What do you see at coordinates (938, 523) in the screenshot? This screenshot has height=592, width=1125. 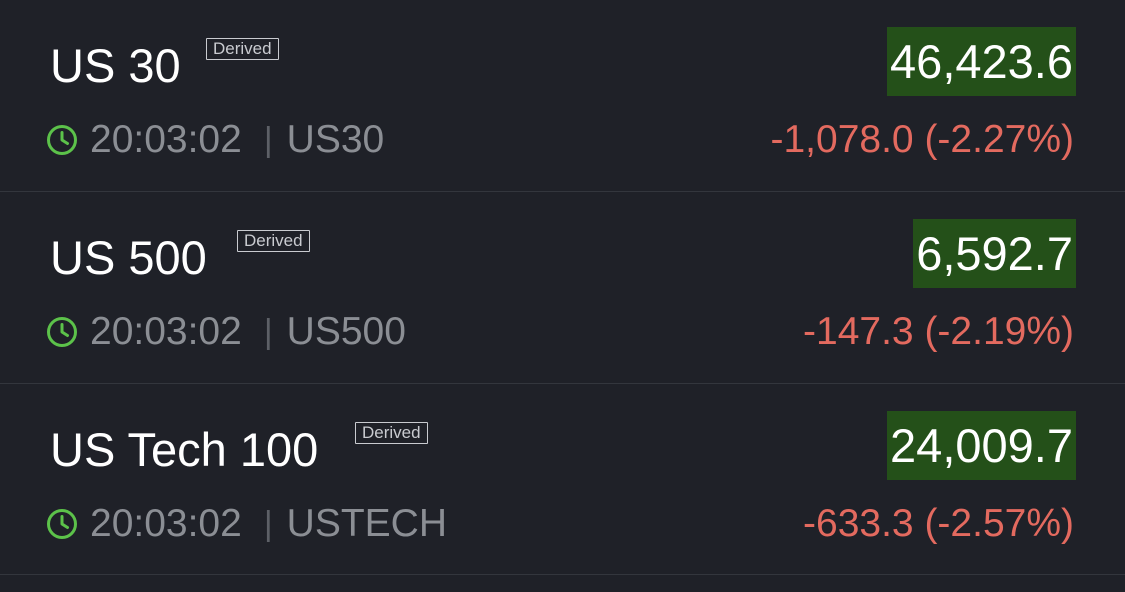 I see `price-change: -633.3 (-2.57%)` at bounding box center [938, 523].